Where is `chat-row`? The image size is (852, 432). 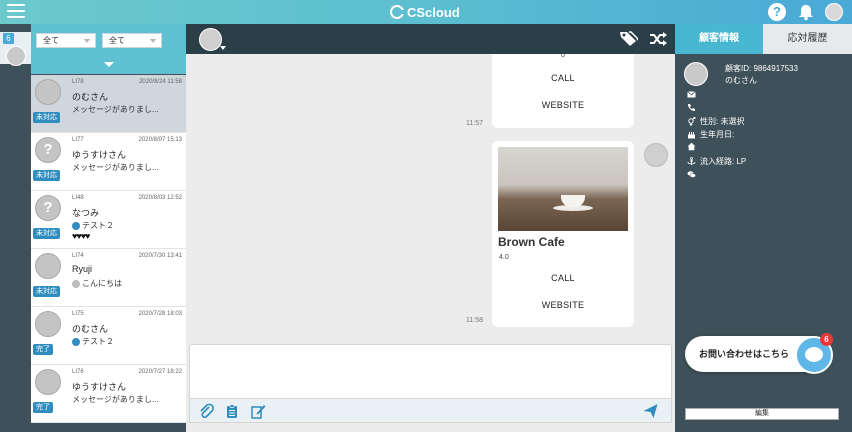 chat-row is located at coordinates (691, 174).